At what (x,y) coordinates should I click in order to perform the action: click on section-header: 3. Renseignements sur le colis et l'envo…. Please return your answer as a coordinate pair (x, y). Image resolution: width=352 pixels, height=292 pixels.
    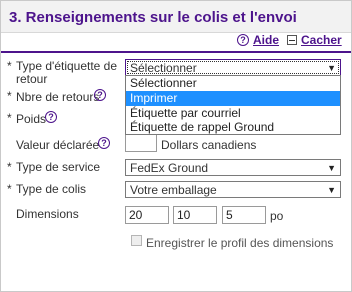
    Looking at the image, I should click on (176, 17).